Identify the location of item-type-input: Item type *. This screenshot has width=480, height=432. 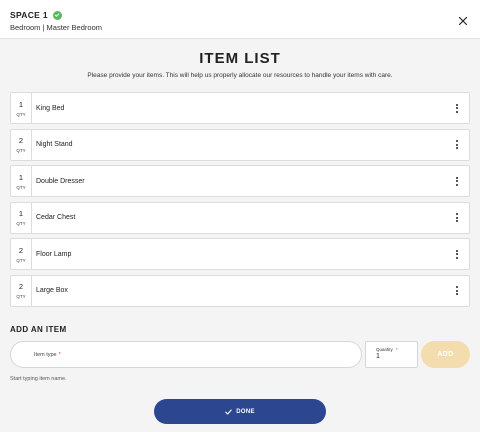
(186, 354).